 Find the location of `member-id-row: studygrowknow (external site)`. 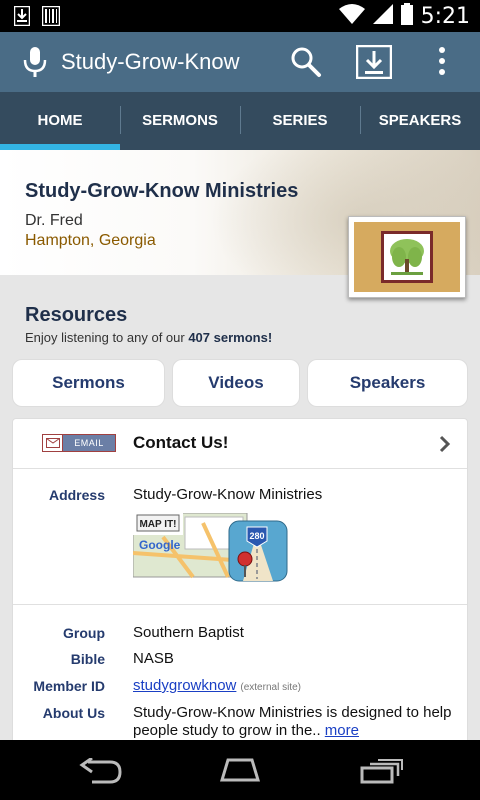

member-id-row: studygrowknow (external site) is located at coordinates (217, 685).